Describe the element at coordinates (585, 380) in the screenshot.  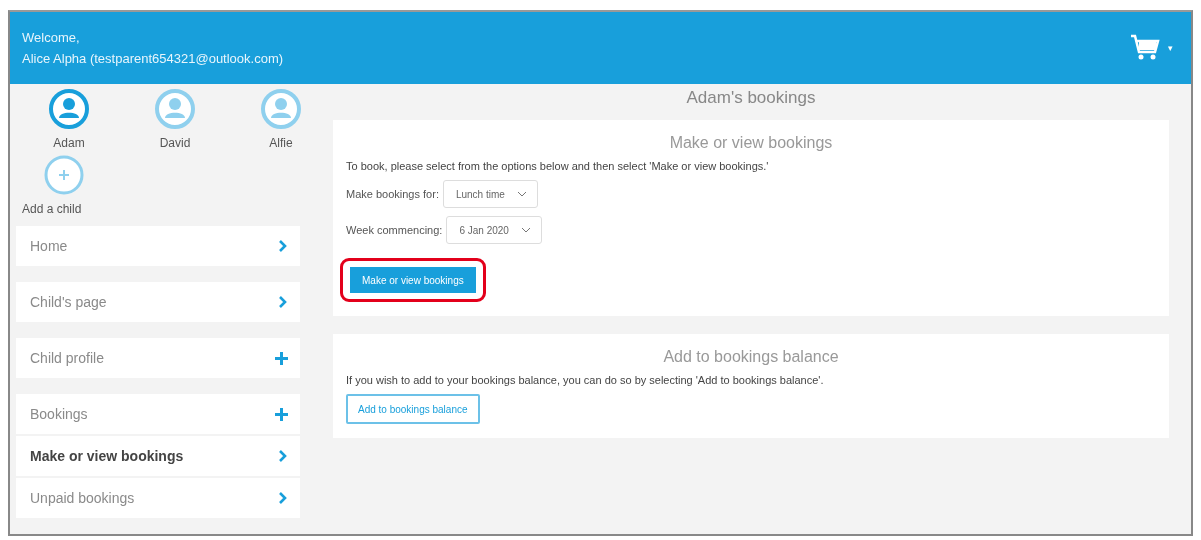
I see `instructions-text: If you wish to add to your bookings balance, you can do so by selecting 'Add to bookings balance'.` at that location.